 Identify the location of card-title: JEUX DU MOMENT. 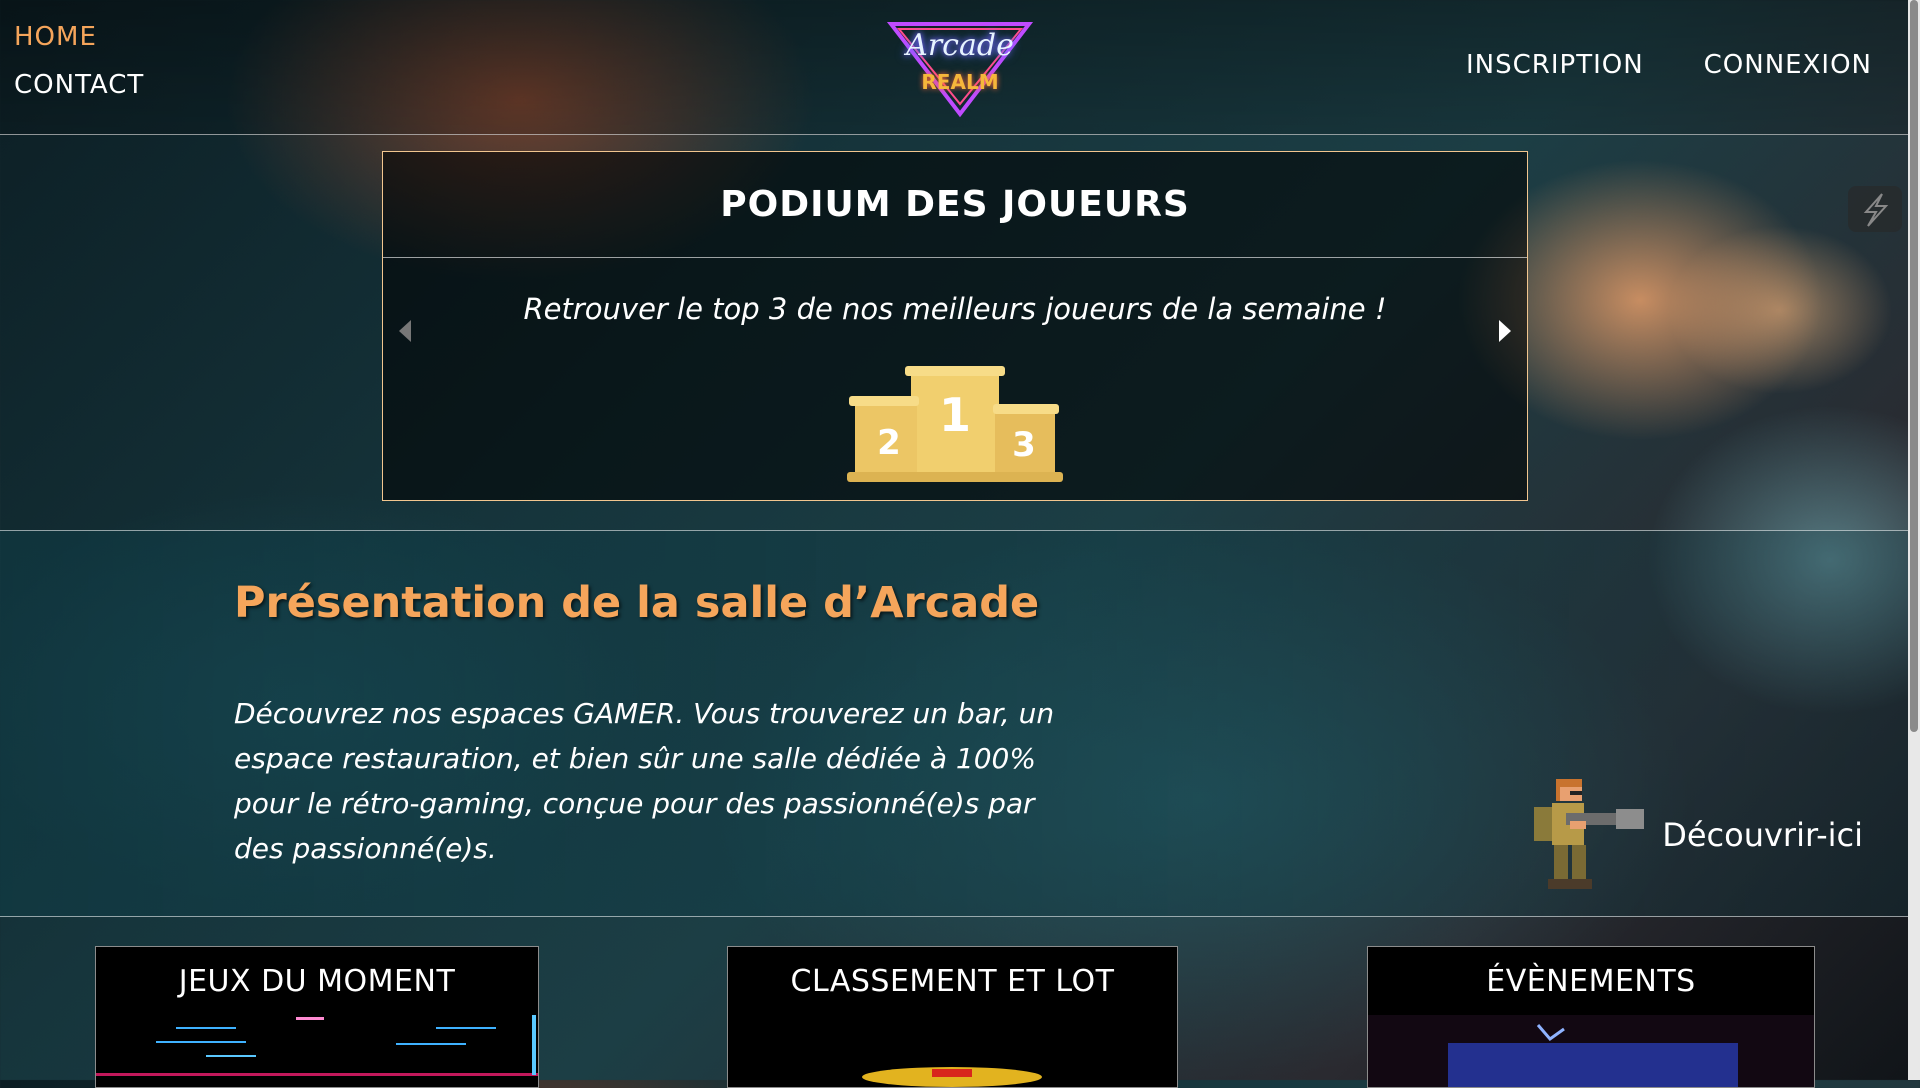
(317, 981).